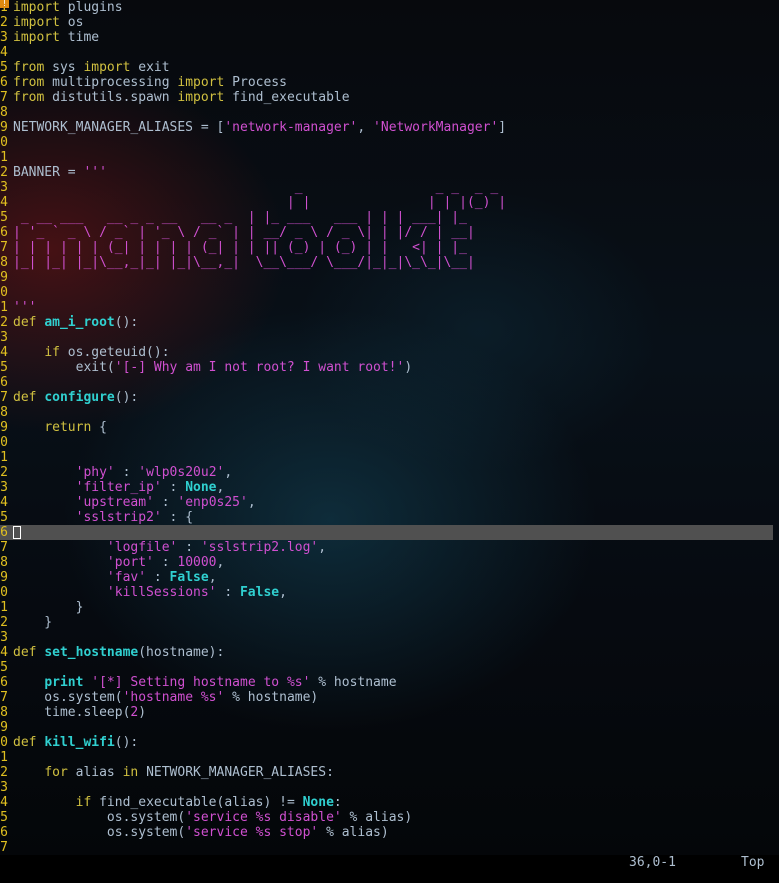  I want to click on code-token: :, so click(337, 802).